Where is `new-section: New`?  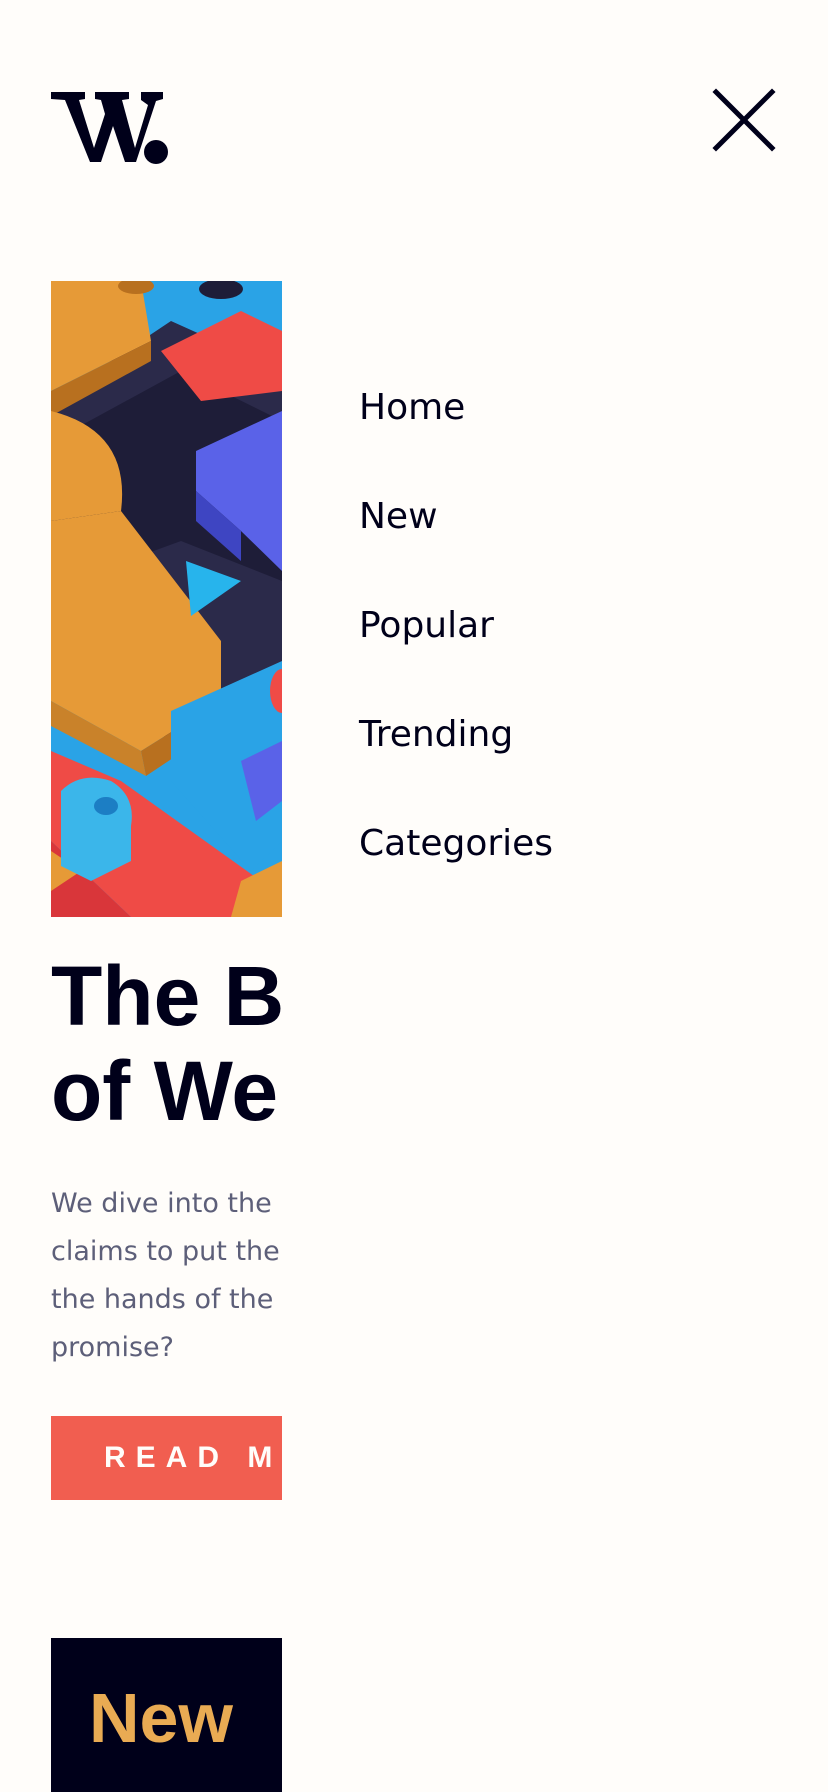 new-section: New is located at coordinates (166, 1715).